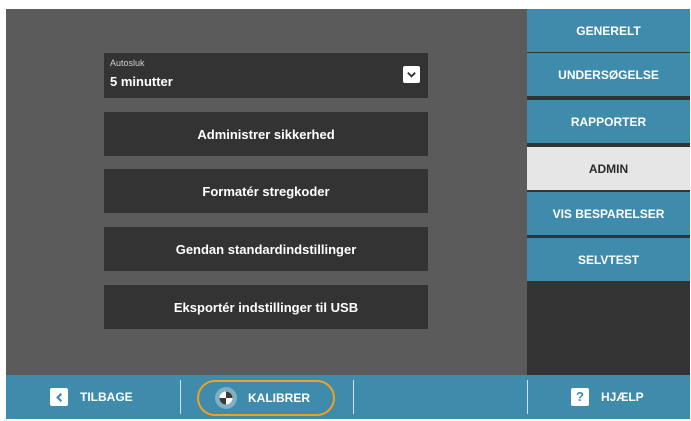  Describe the element at coordinates (608, 121) in the screenshot. I see `tab-rapporter: RAPPORTER` at that location.